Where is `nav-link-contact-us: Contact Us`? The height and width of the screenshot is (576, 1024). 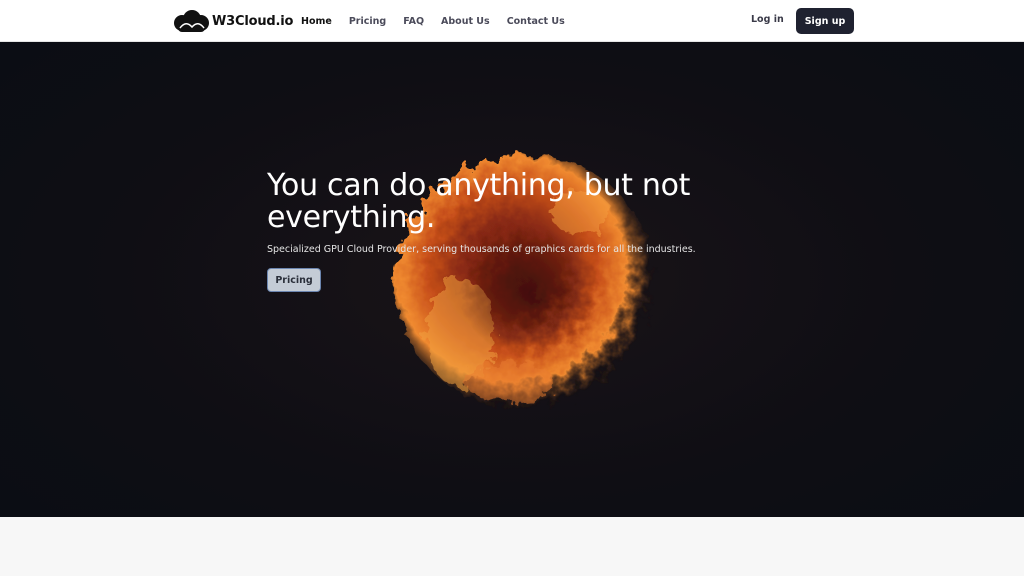
nav-link-contact-us: Contact Us is located at coordinates (536, 21).